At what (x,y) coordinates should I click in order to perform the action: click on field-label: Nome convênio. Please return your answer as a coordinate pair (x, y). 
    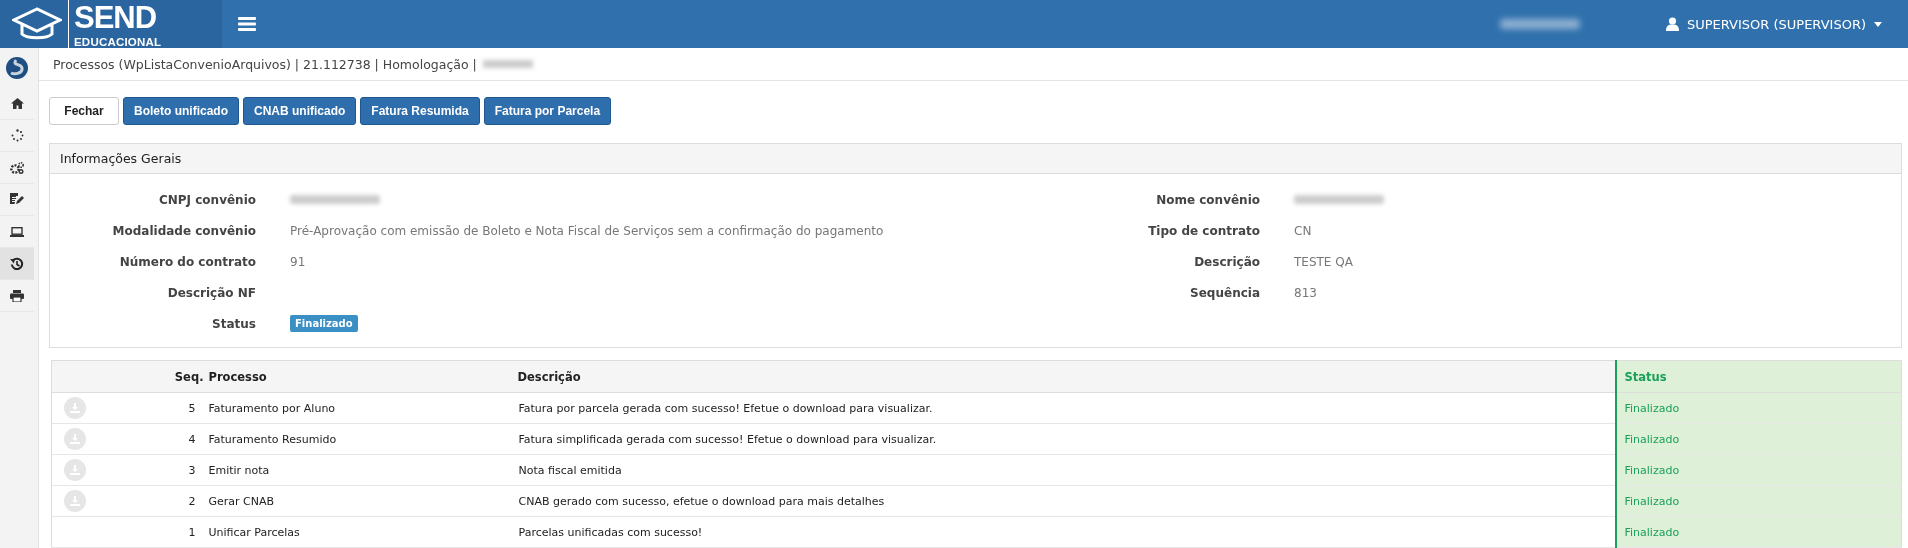
    Looking at the image, I should click on (1207, 199).